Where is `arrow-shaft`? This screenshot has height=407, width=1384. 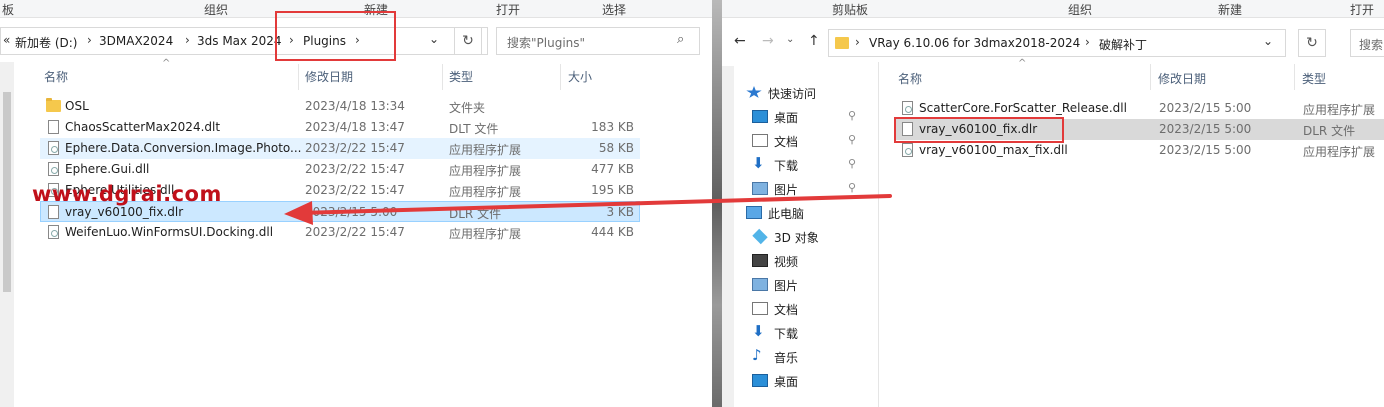
arrow-shaft is located at coordinates (595, 204).